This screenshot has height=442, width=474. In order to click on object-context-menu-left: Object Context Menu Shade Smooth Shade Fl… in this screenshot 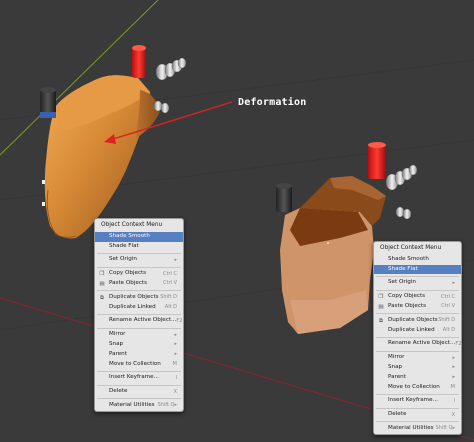, I will do `click(139, 315)`.